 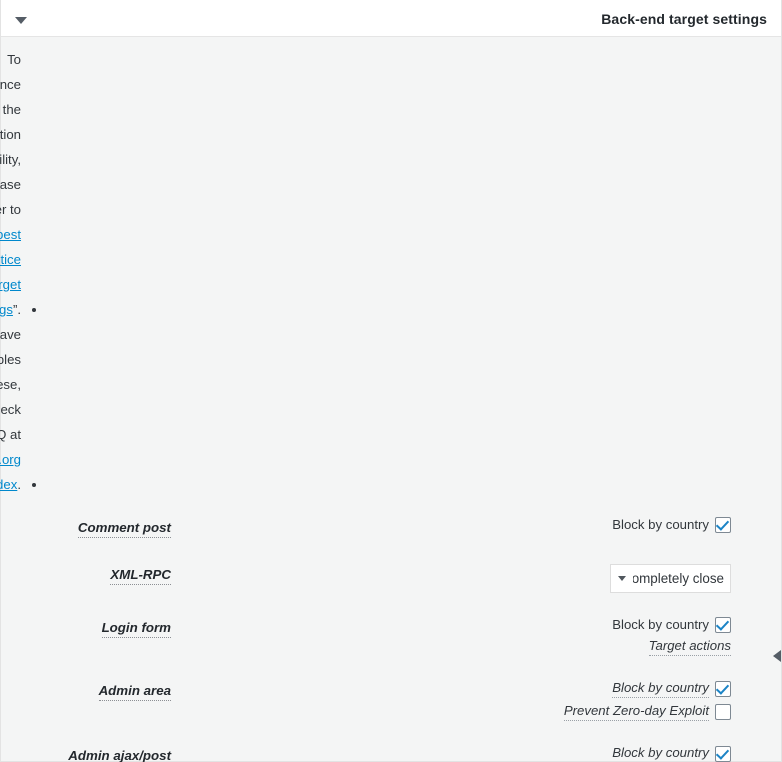 What do you see at coordinates (19, 484) in the screenshot?
I see `notice-suffix-2: .` at bounding box center [19, 484].